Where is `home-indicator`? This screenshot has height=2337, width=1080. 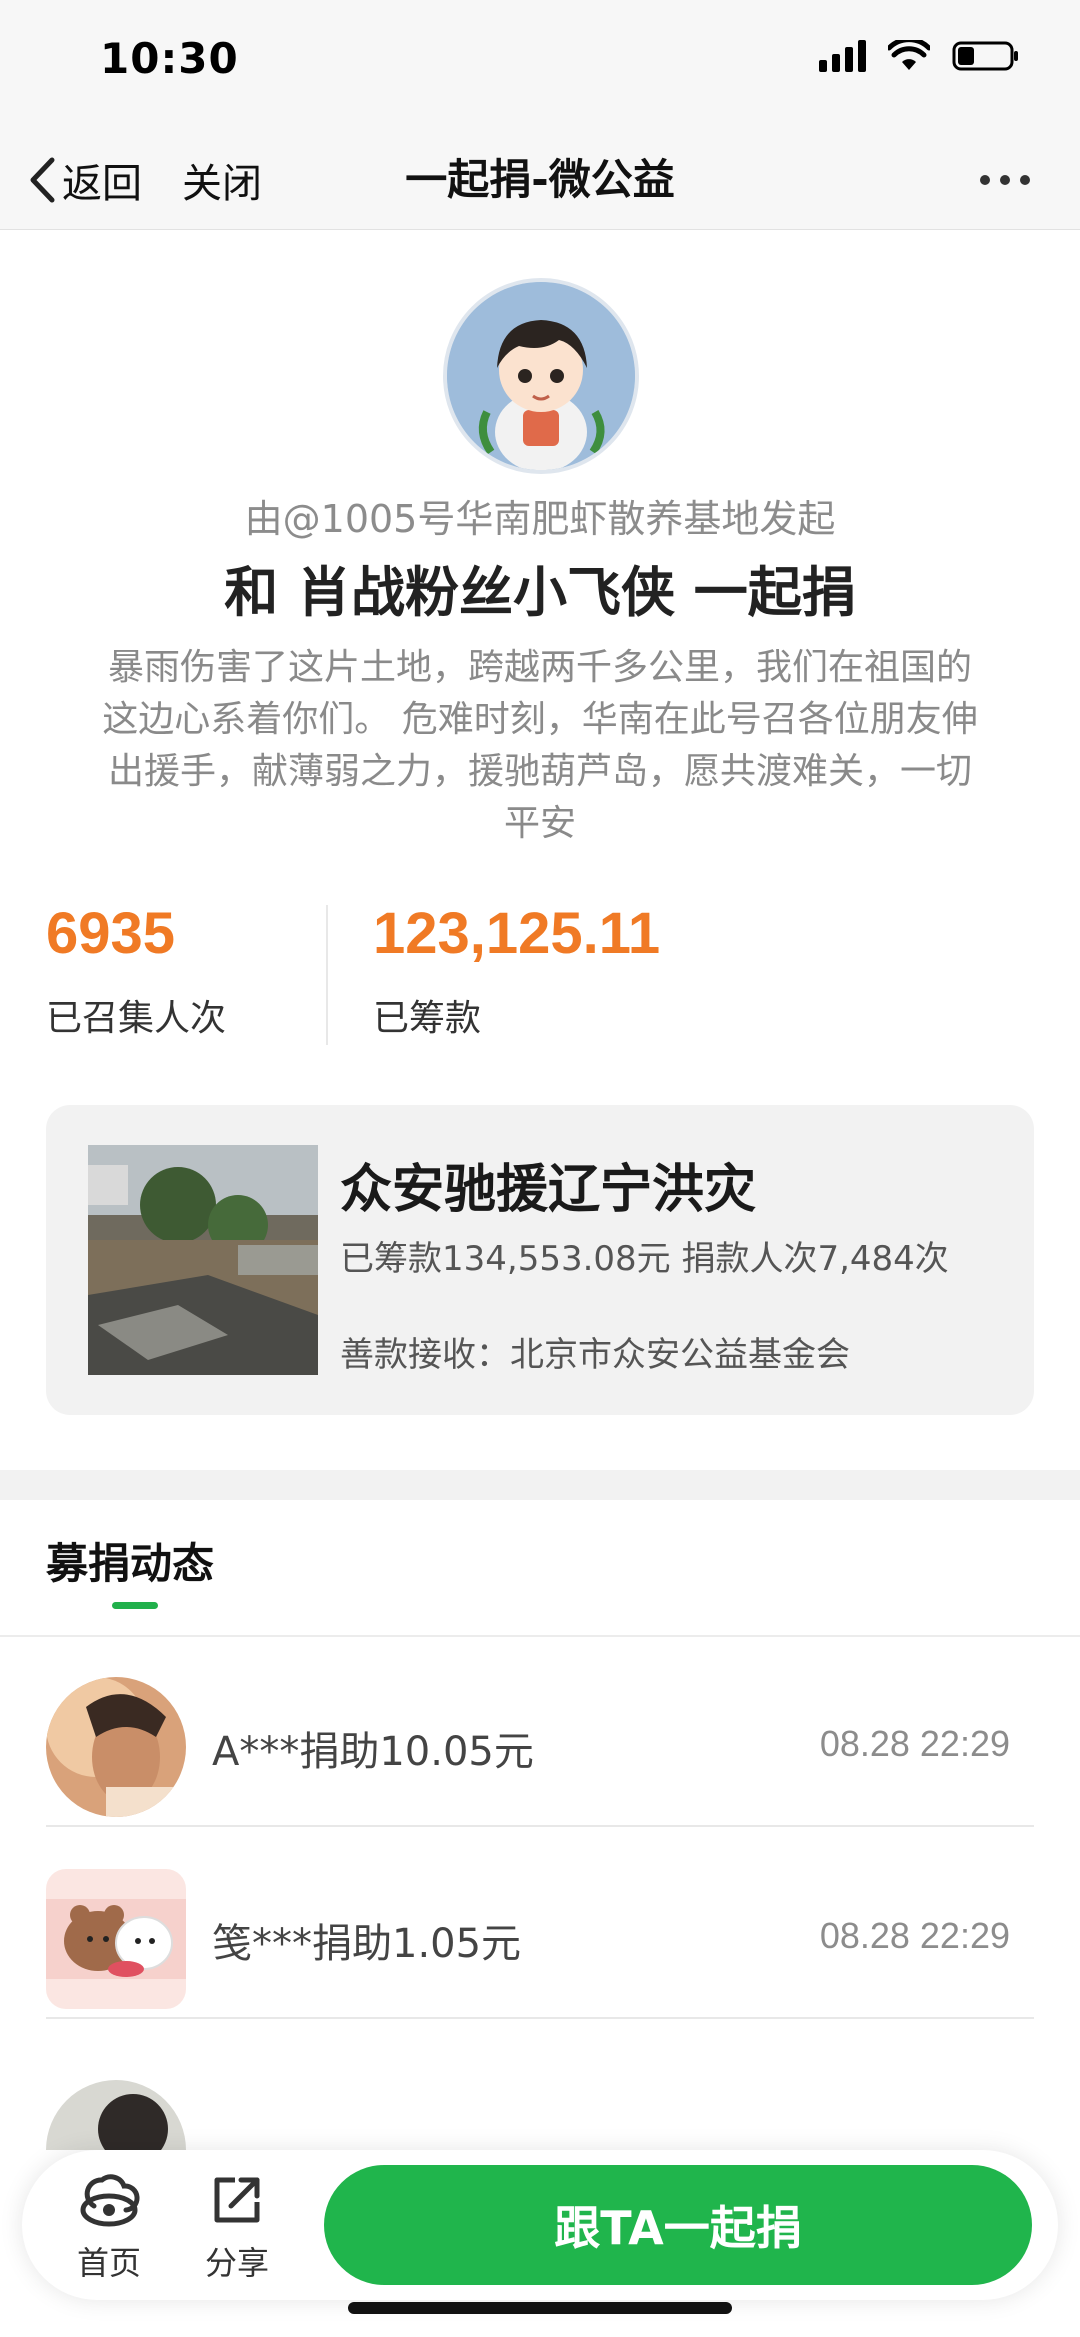 home-indicator is located at coordinates (540, 2308).